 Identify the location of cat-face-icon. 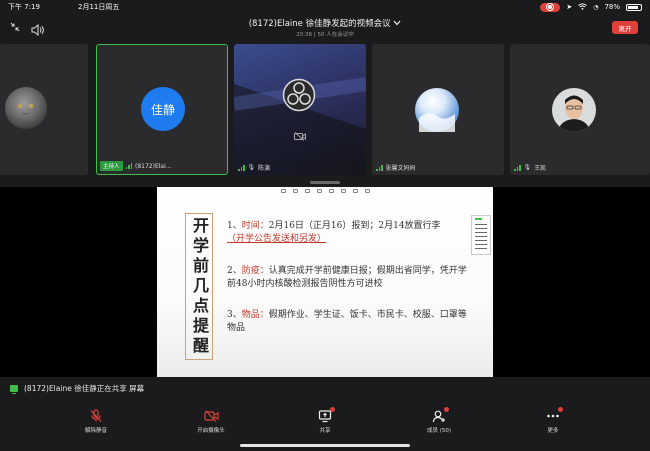
(25, 109).